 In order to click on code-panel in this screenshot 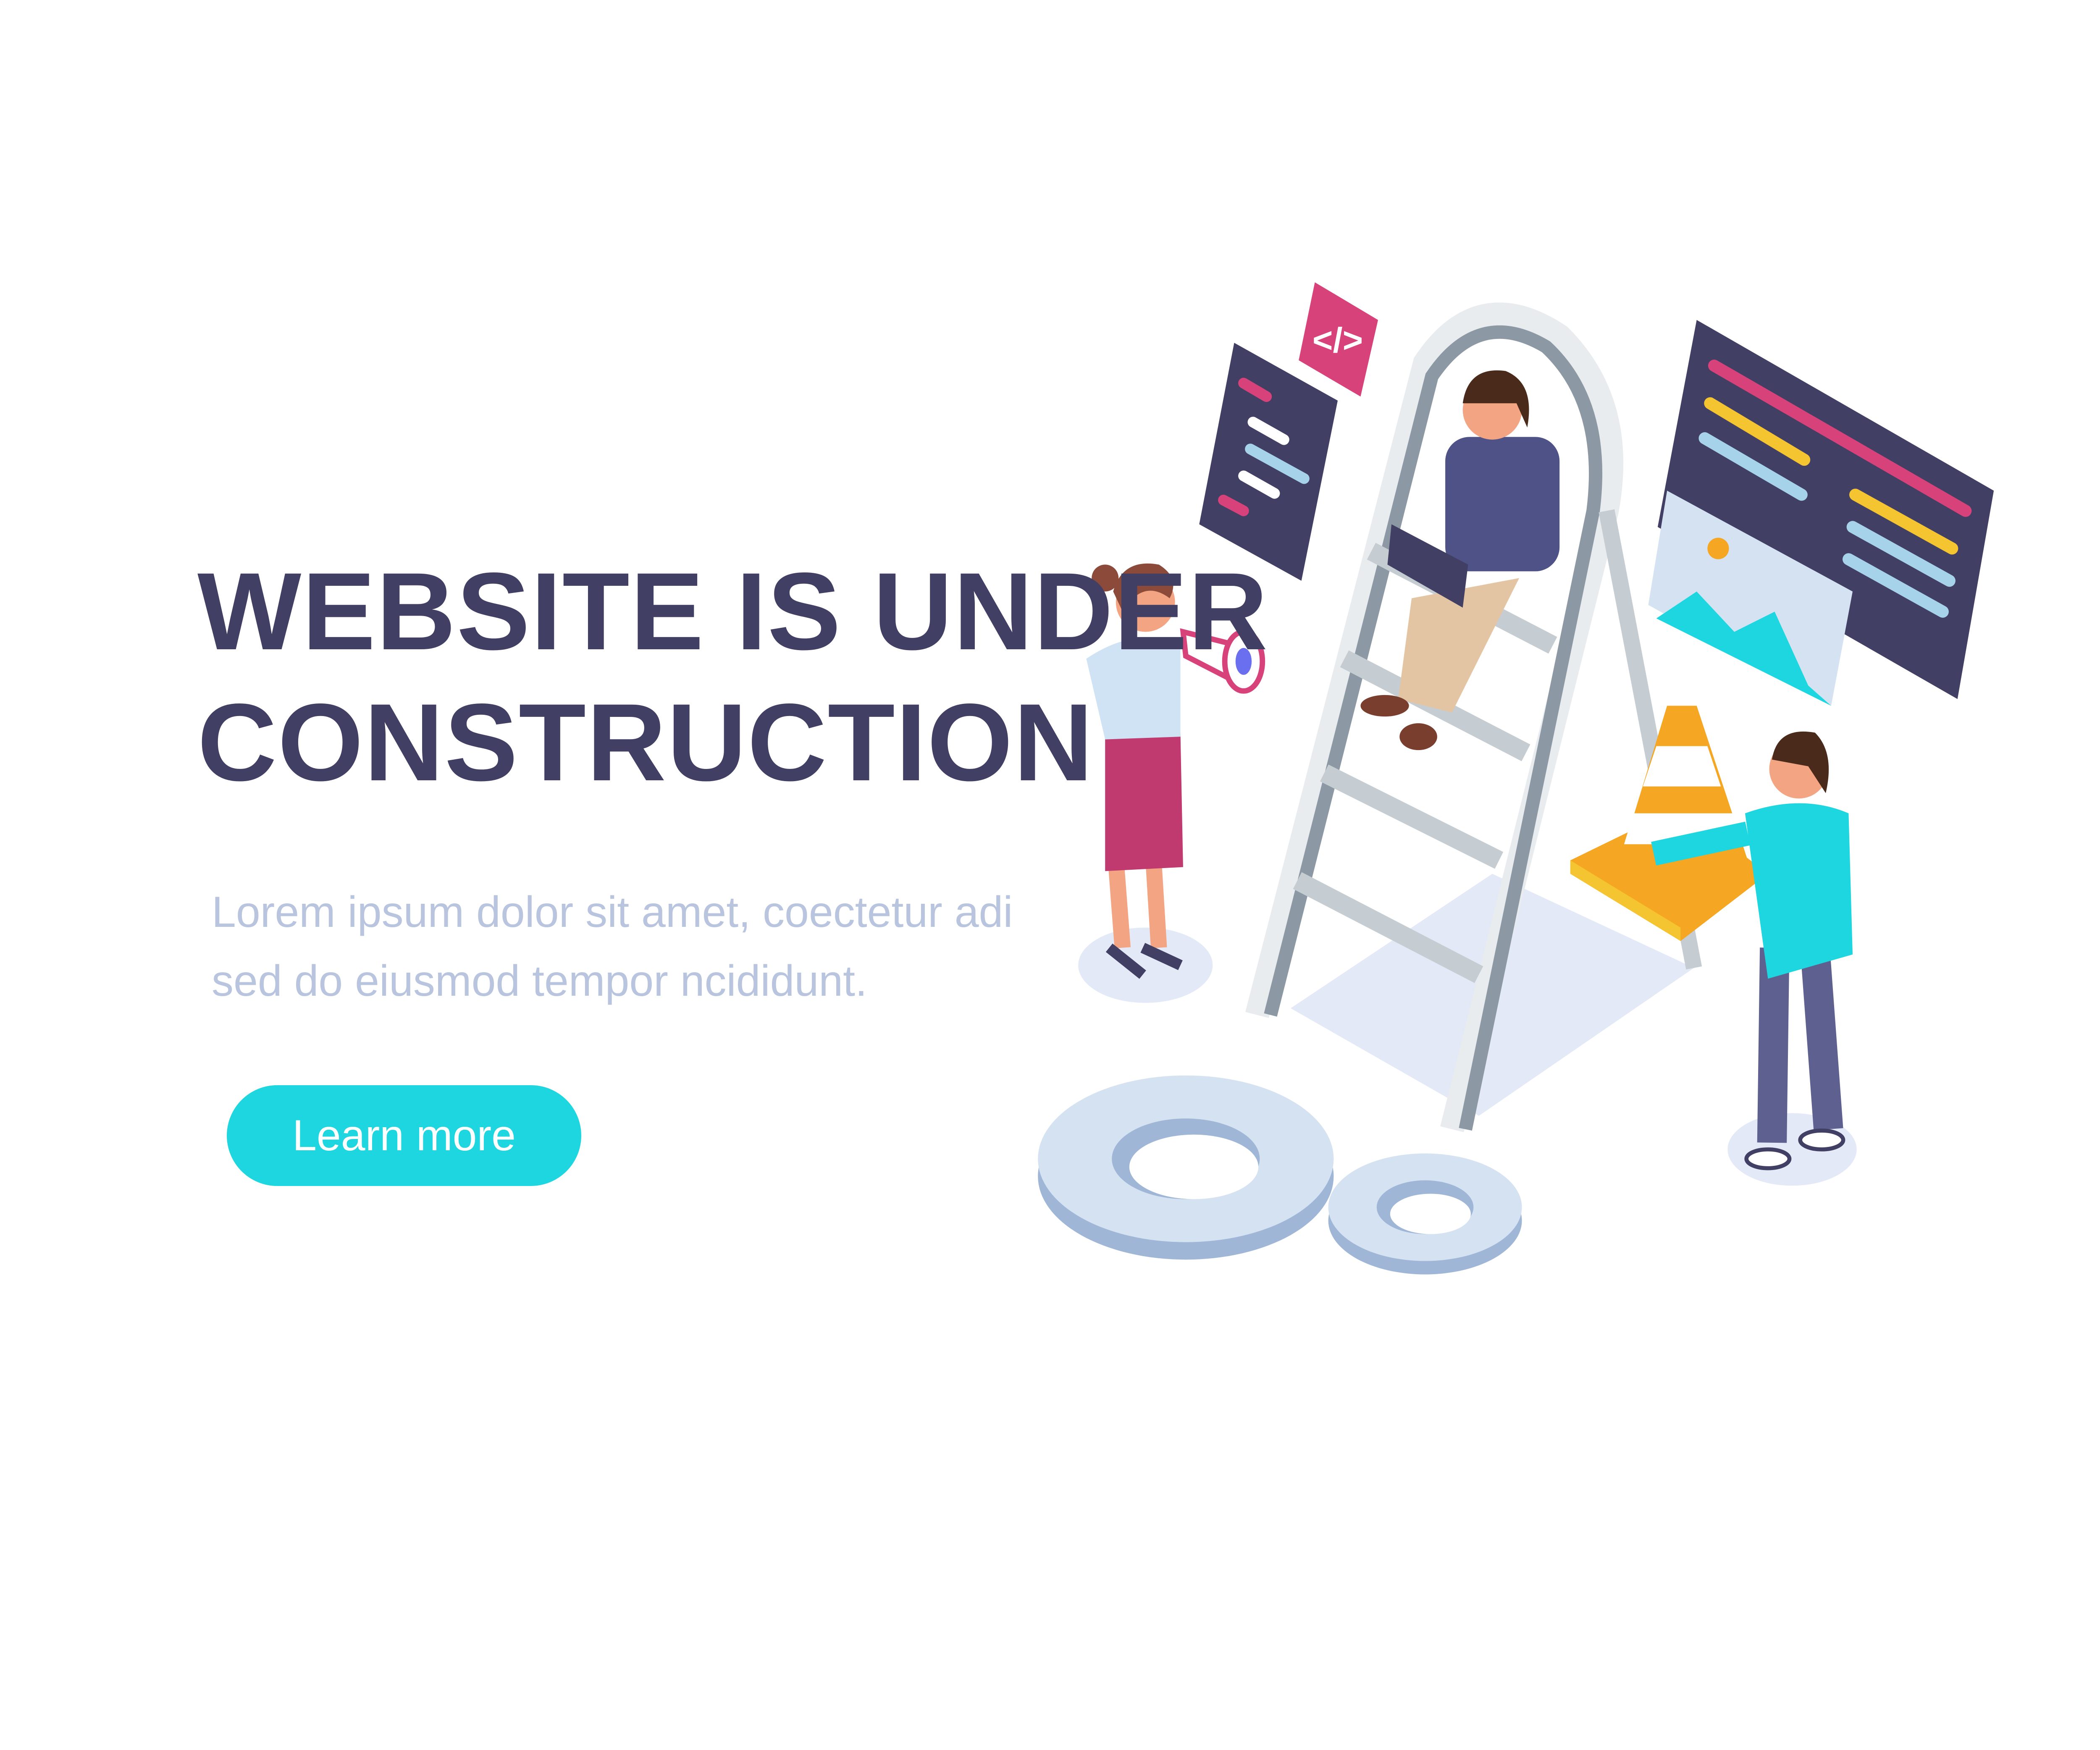, I will do `click(1268, 462)`.